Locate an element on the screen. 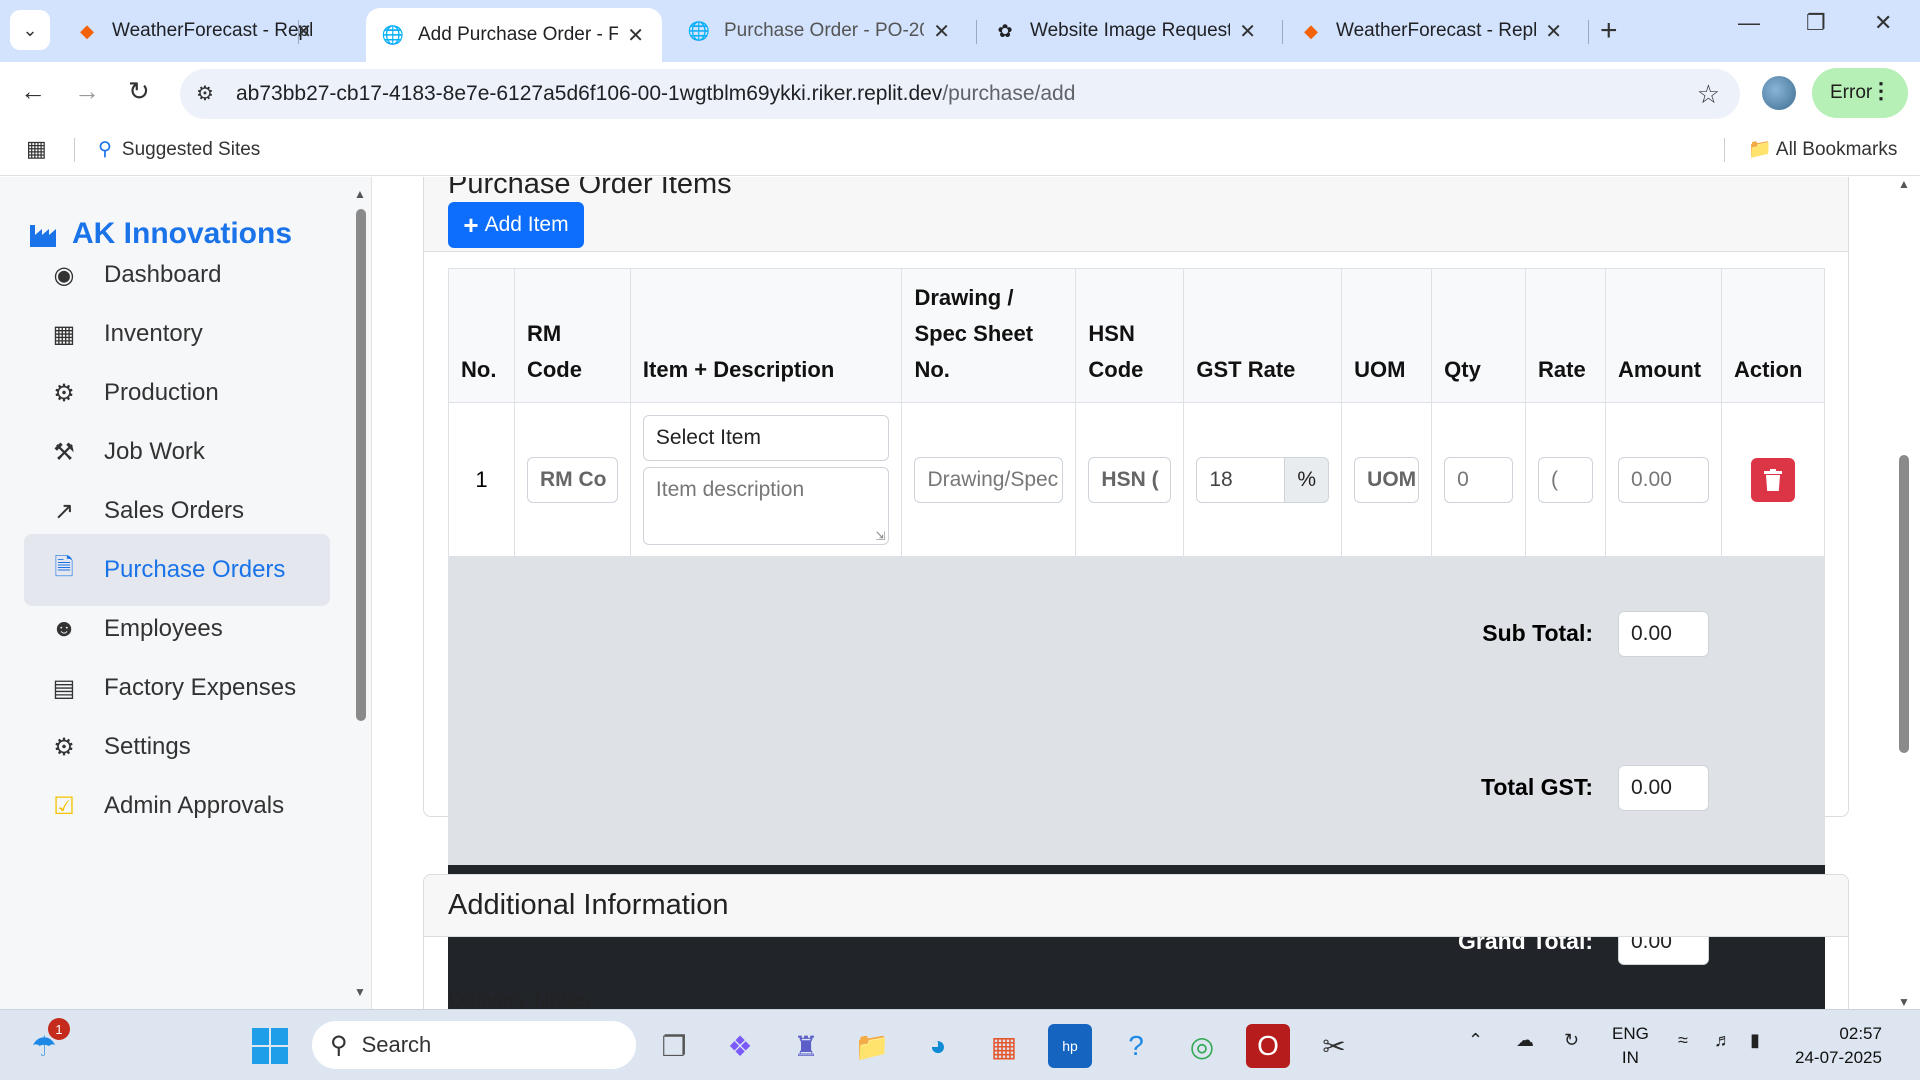  sync-icon: ↻ is located at coordinates (1571, 1040).